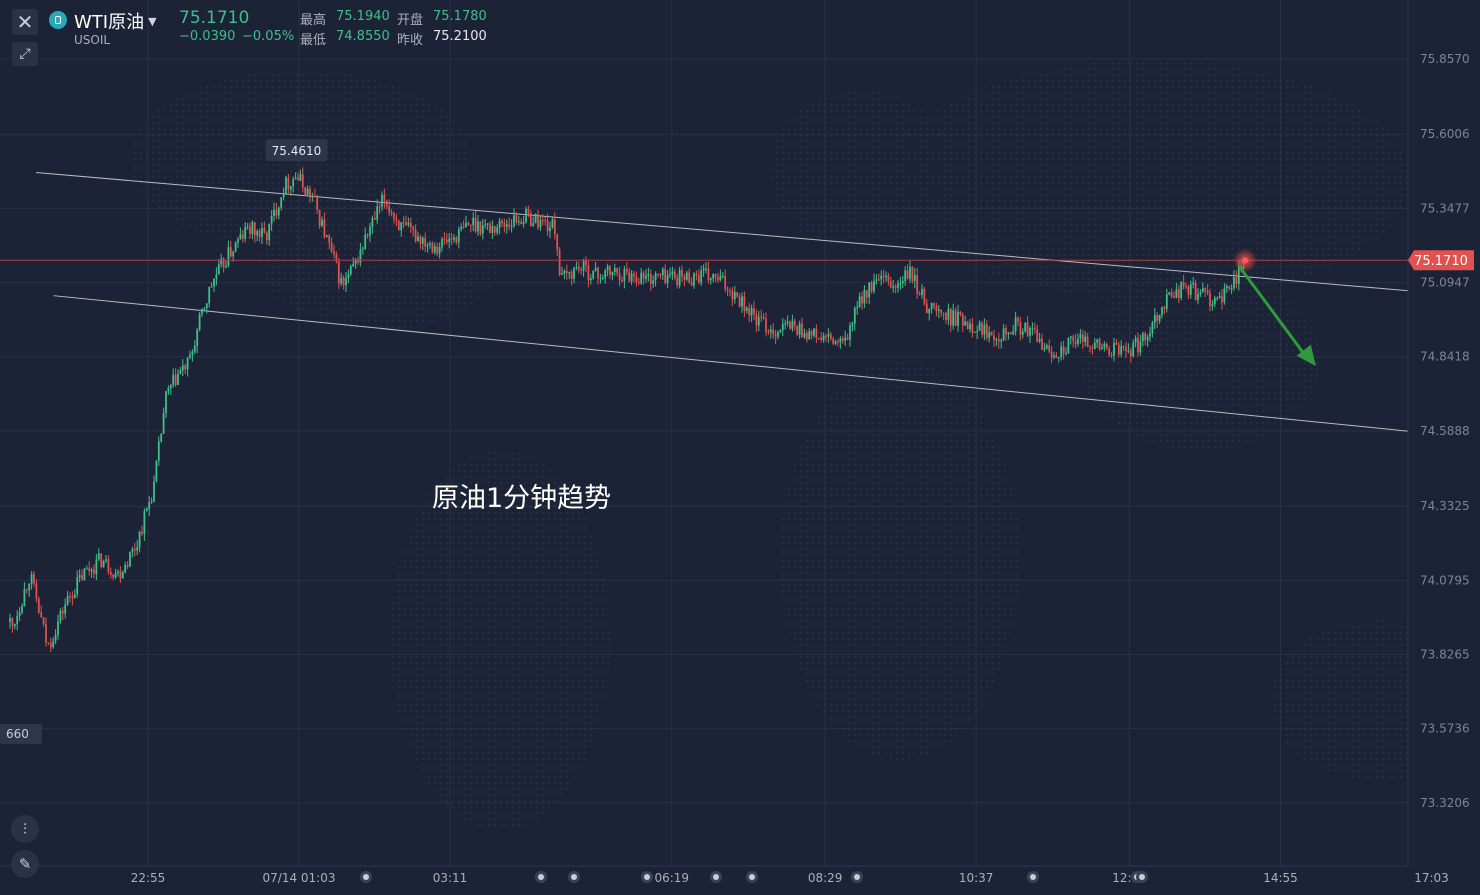 The image size is (1480, 895). What do you see at coordinates (268, 36) in the screenshot?
I see `price-change-percent: −0.05%` at bounding box center [268, 36].